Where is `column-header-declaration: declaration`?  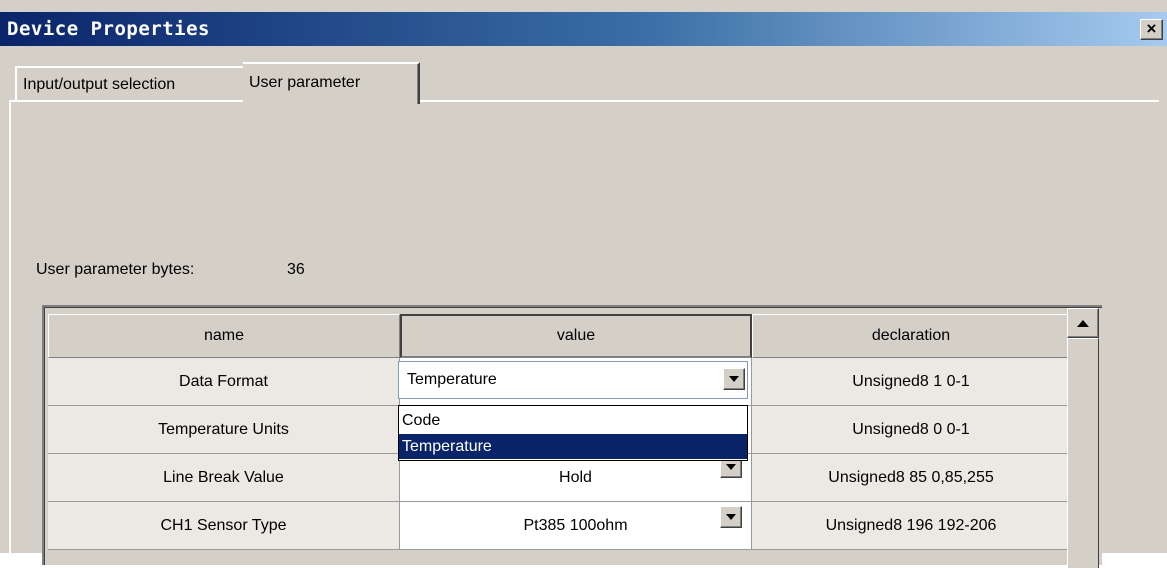 column-header-declaration: declaration is located at coordinates (911, 336).